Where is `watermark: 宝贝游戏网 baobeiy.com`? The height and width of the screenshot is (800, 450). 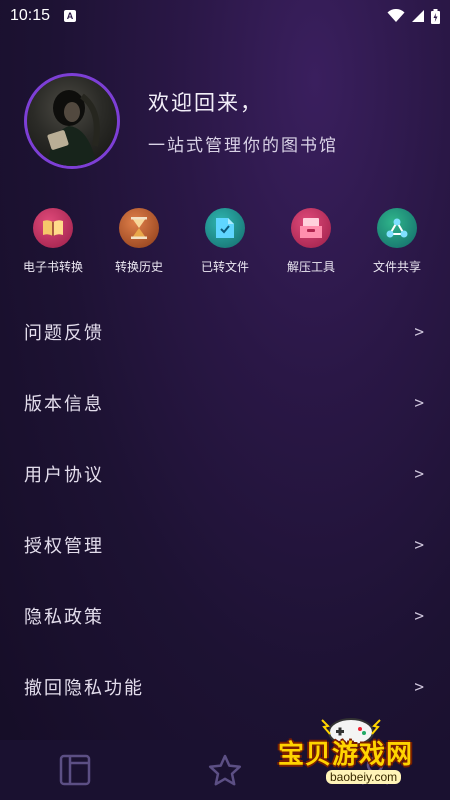
watermark: 宝贝游戏网 baobeiy.com is located at coordinates (360, 756).